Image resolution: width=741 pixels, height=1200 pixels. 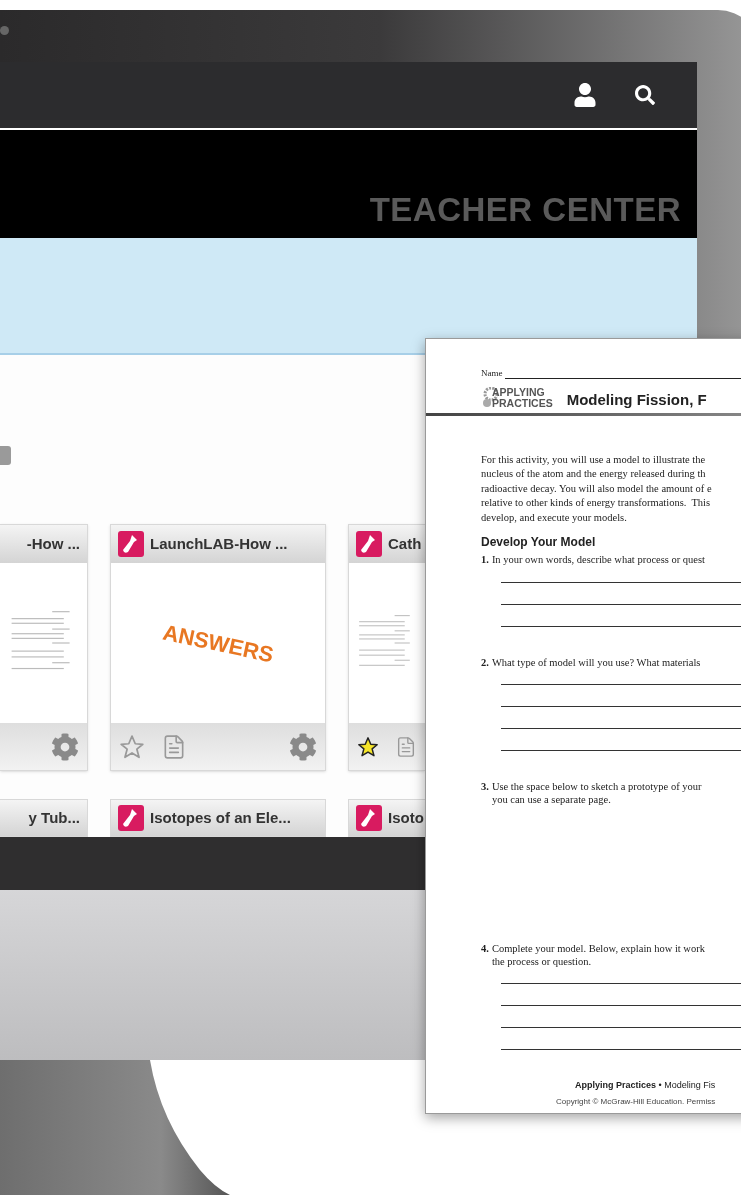 I want to click on question-text: you can use a separate page., so click(x=551, y=800).